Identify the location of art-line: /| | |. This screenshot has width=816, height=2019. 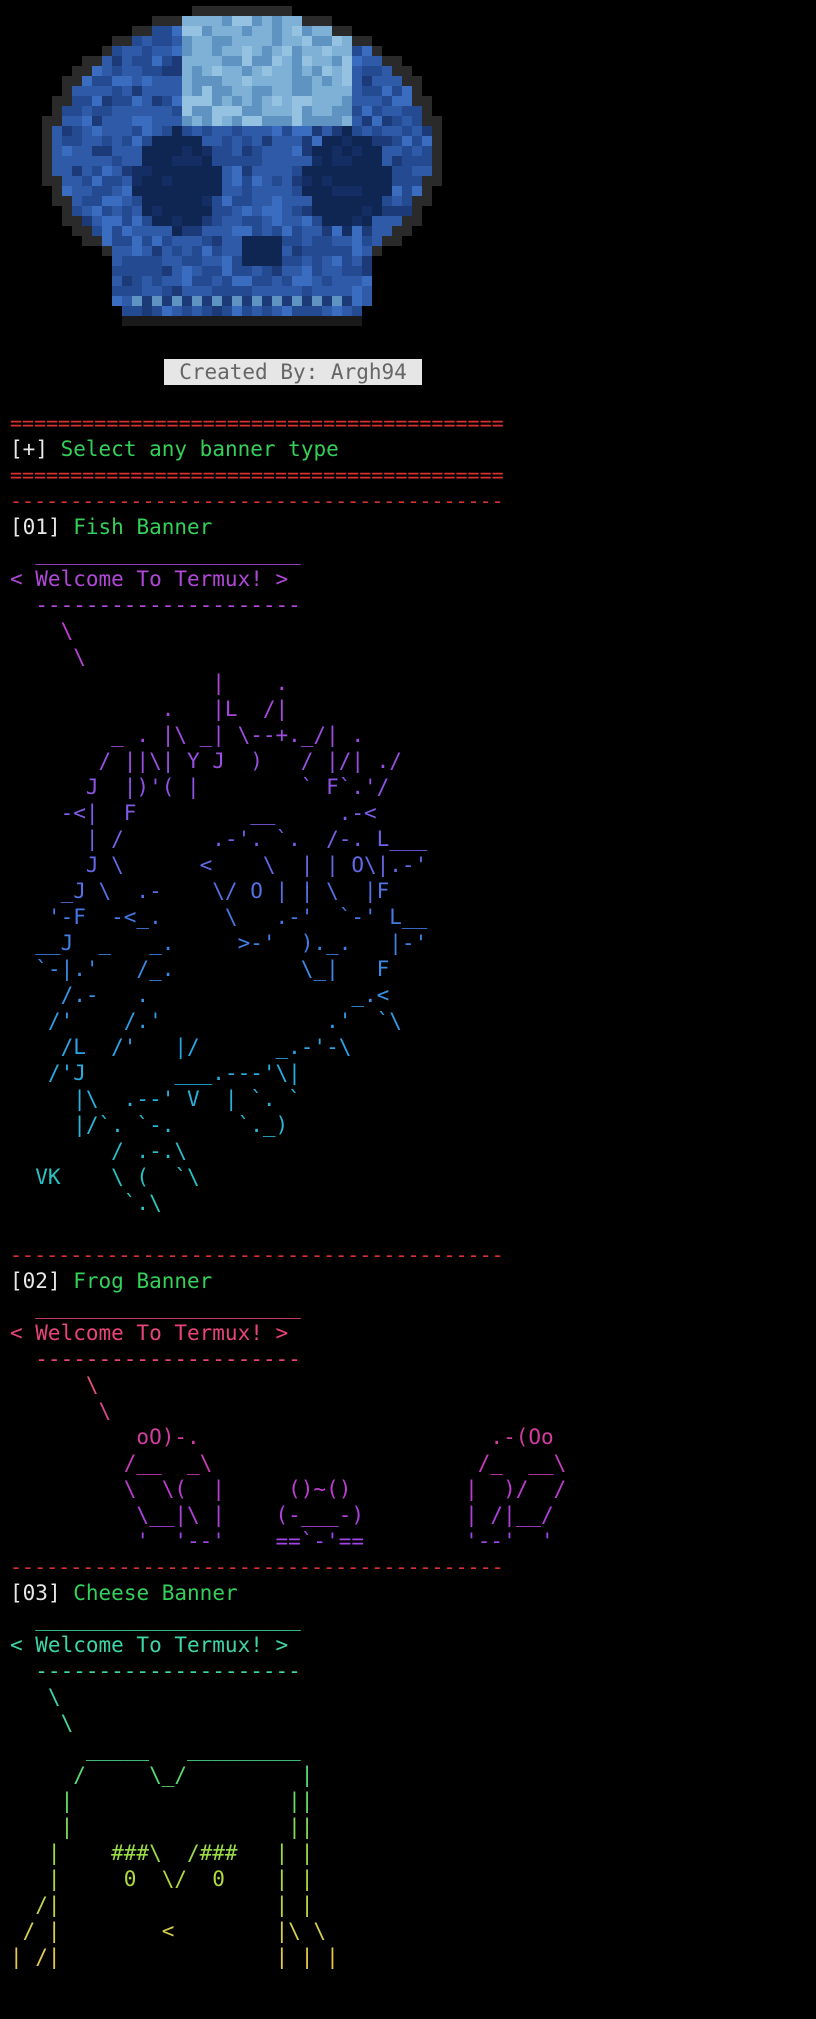
(162, 1905).